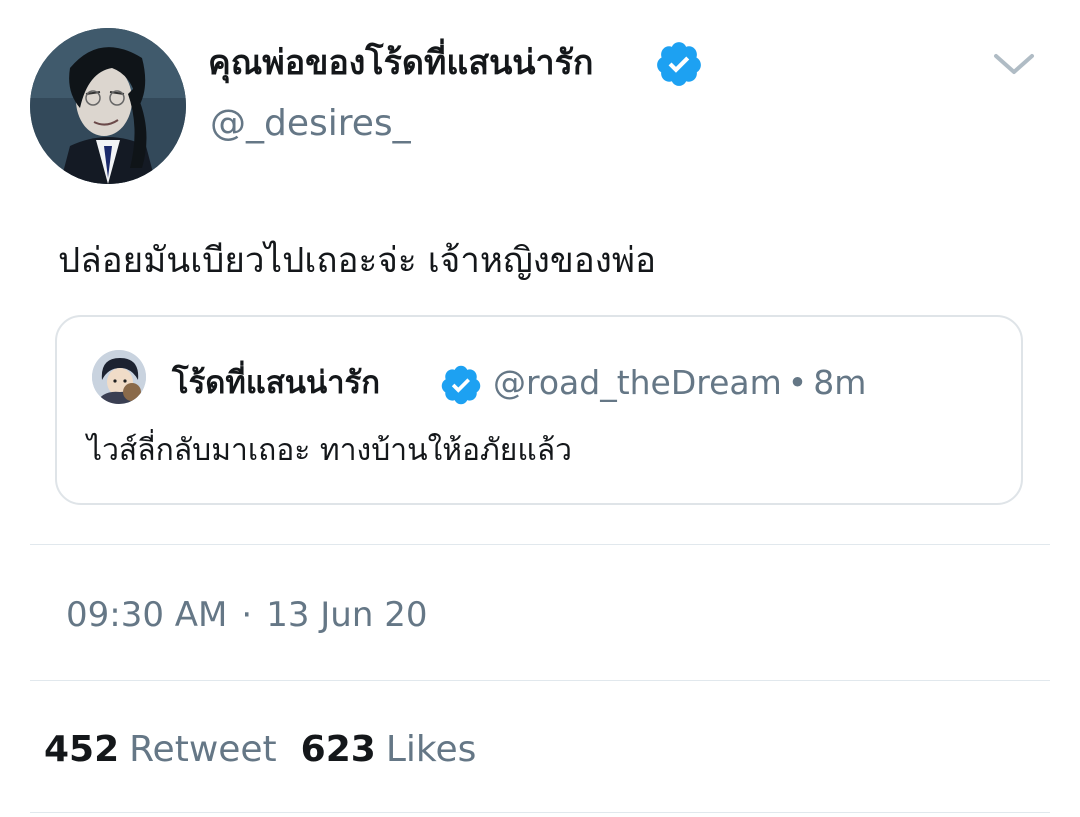 The image size is (1080, 817). I want to click on retweets-stat: 452 Retweet, so click(160, 749).